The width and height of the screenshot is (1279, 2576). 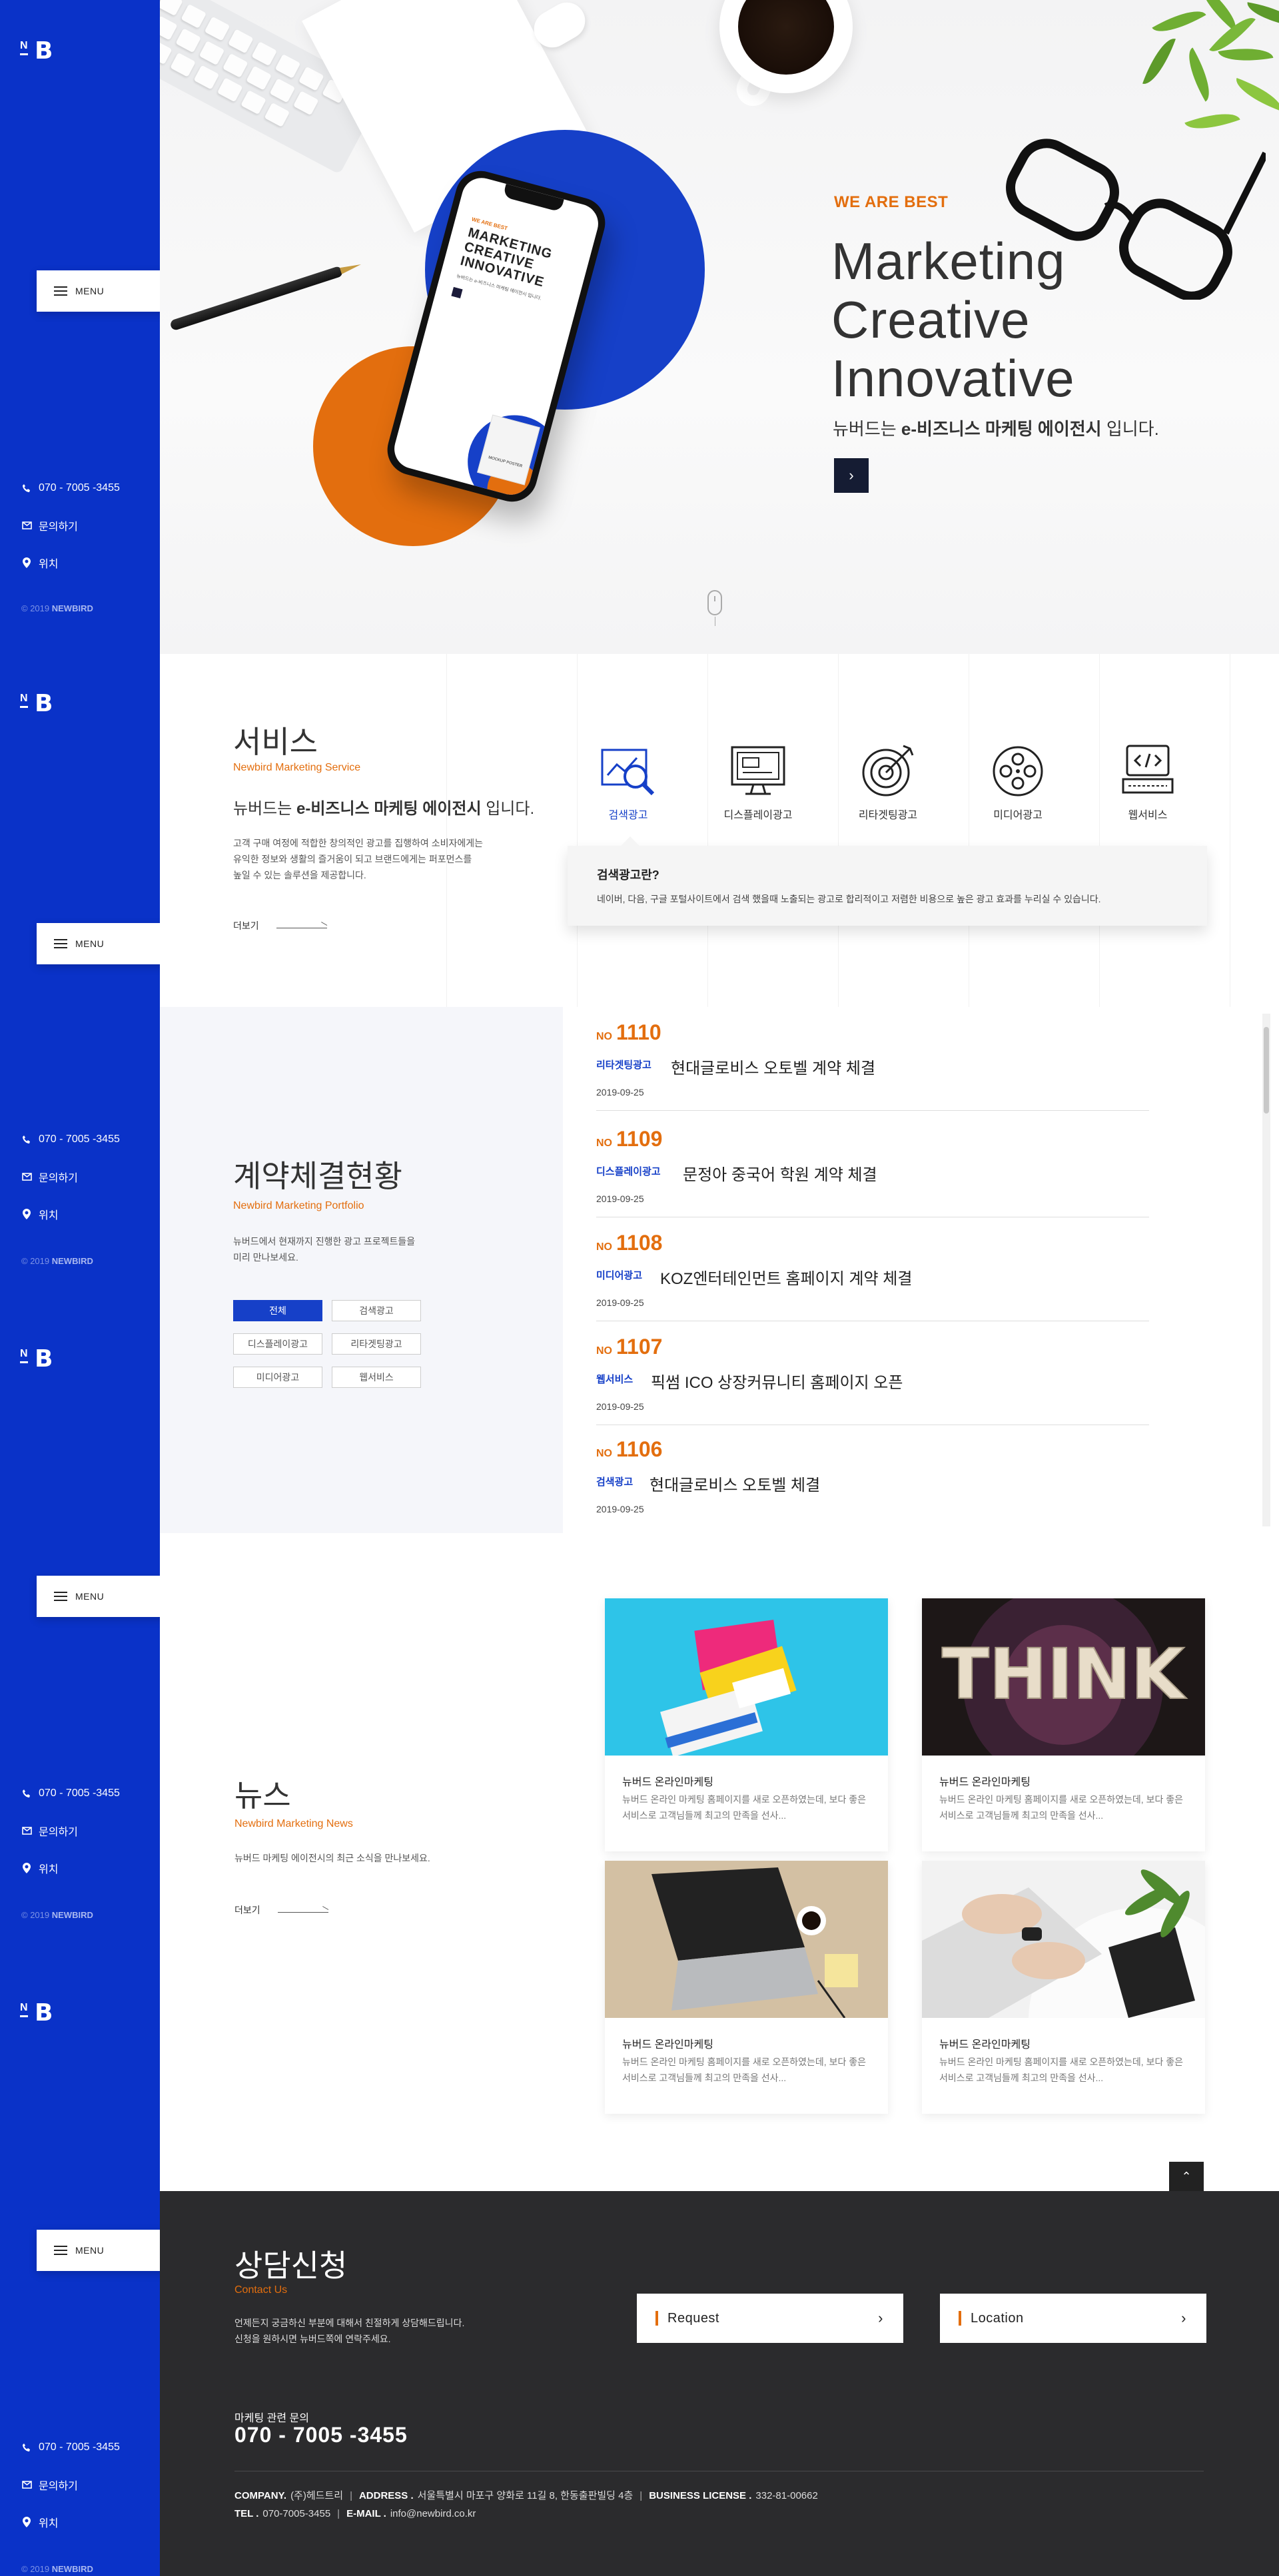 What do you see at coordinates (851, 475) in the screenshot?
I see `hero-next-button: ›` at bounding box center [851, 475].